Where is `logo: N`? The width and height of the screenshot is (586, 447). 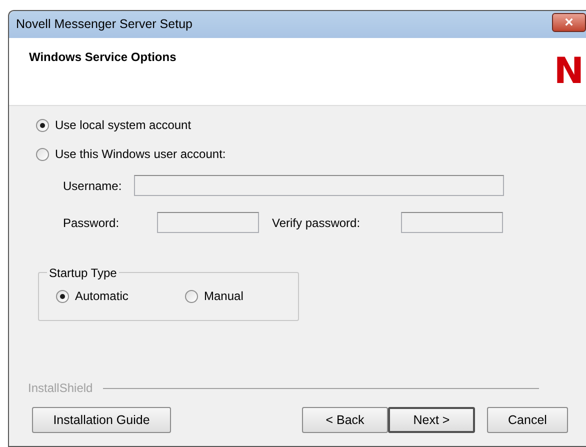 logo: N is located at coordinates (568, 74).